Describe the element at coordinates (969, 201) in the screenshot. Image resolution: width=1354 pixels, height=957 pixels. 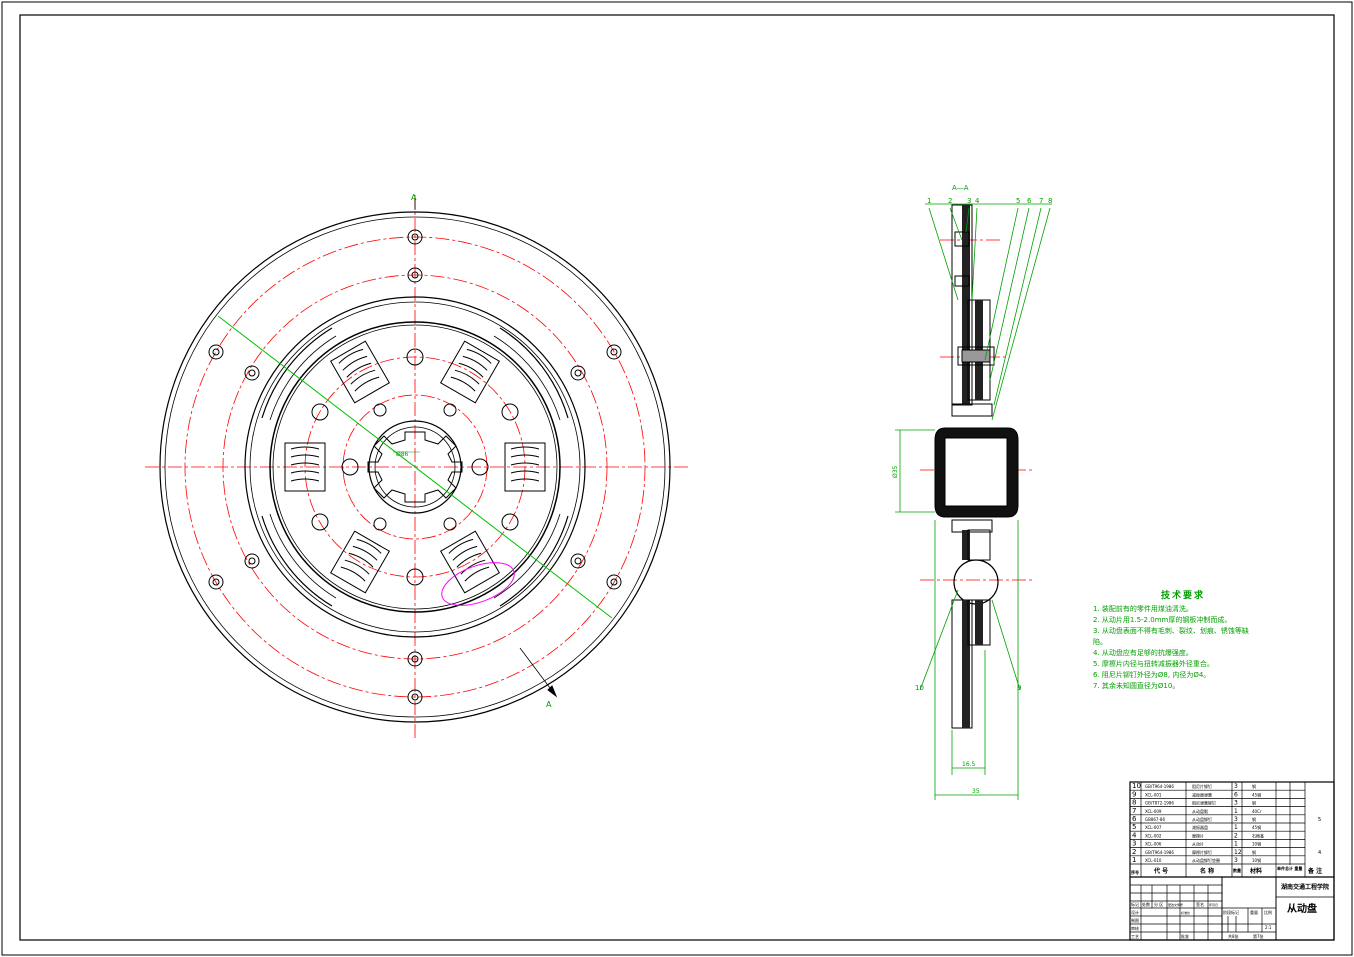
I see `callout-3: 3` at that location.